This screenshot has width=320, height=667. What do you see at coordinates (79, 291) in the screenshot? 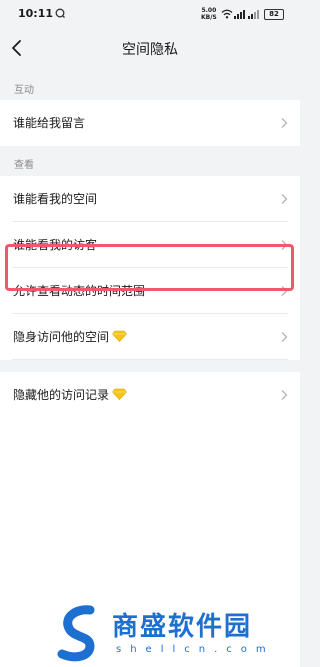
I see `setting-label: 允许查看动态的时间范围` at bounding box center [79, 291].